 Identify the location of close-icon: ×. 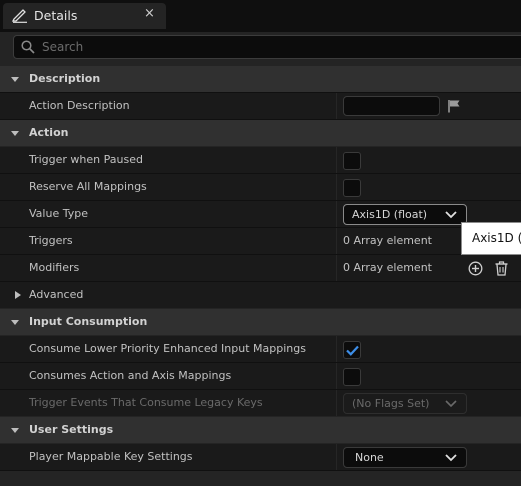
(149, 13).